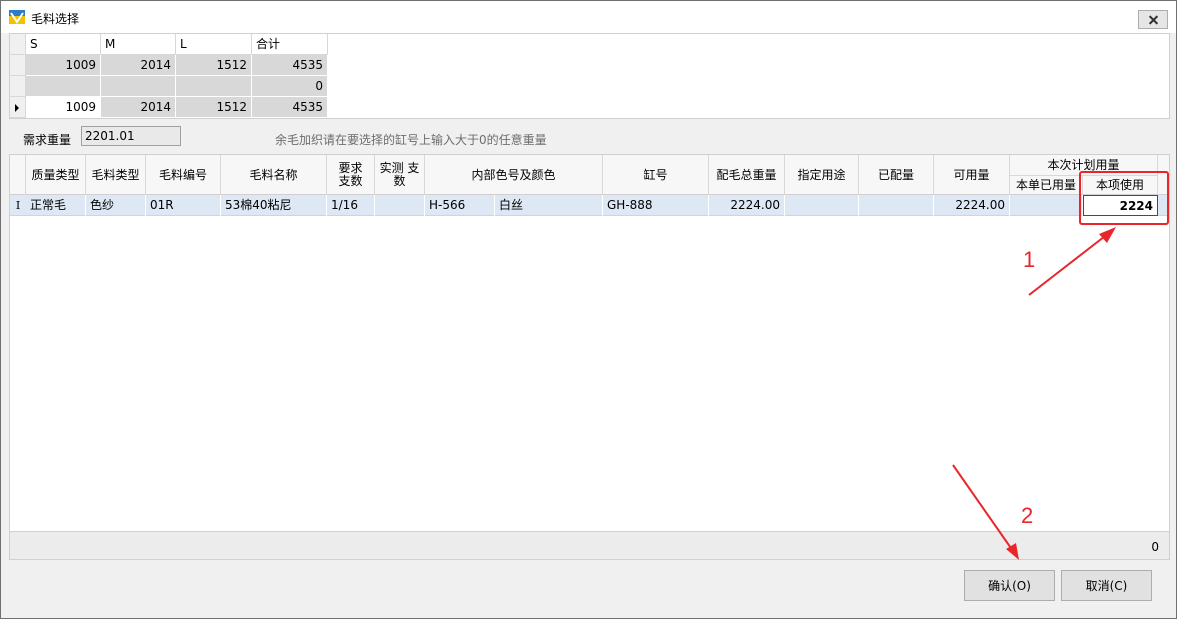  I want to click on size-grid-row: 0, so click(170, 86).